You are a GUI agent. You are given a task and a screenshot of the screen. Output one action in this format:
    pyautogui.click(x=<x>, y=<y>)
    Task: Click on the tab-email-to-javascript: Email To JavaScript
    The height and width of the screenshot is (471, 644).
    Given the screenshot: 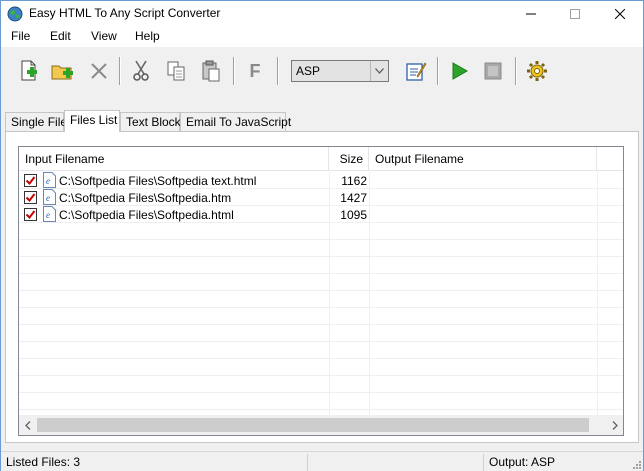 What is the action you would take?
    pyautogui.click(x=235, y=122)
    